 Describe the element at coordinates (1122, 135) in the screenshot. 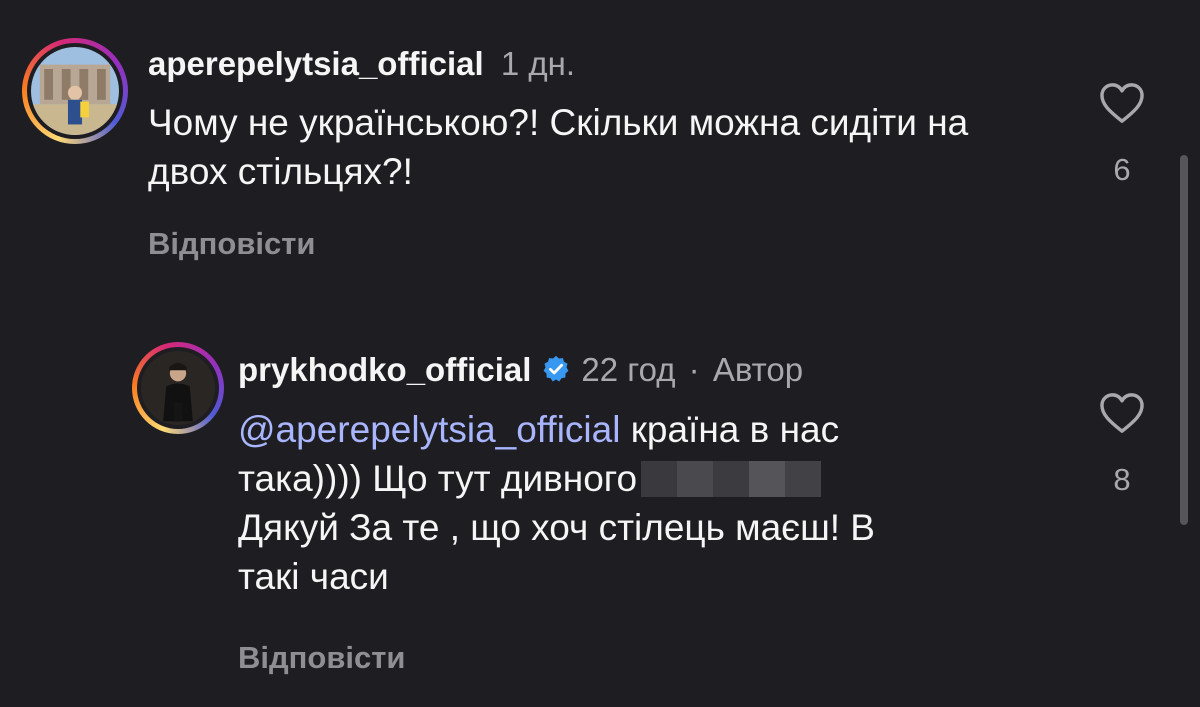

I see `like-control: 6` at that location.